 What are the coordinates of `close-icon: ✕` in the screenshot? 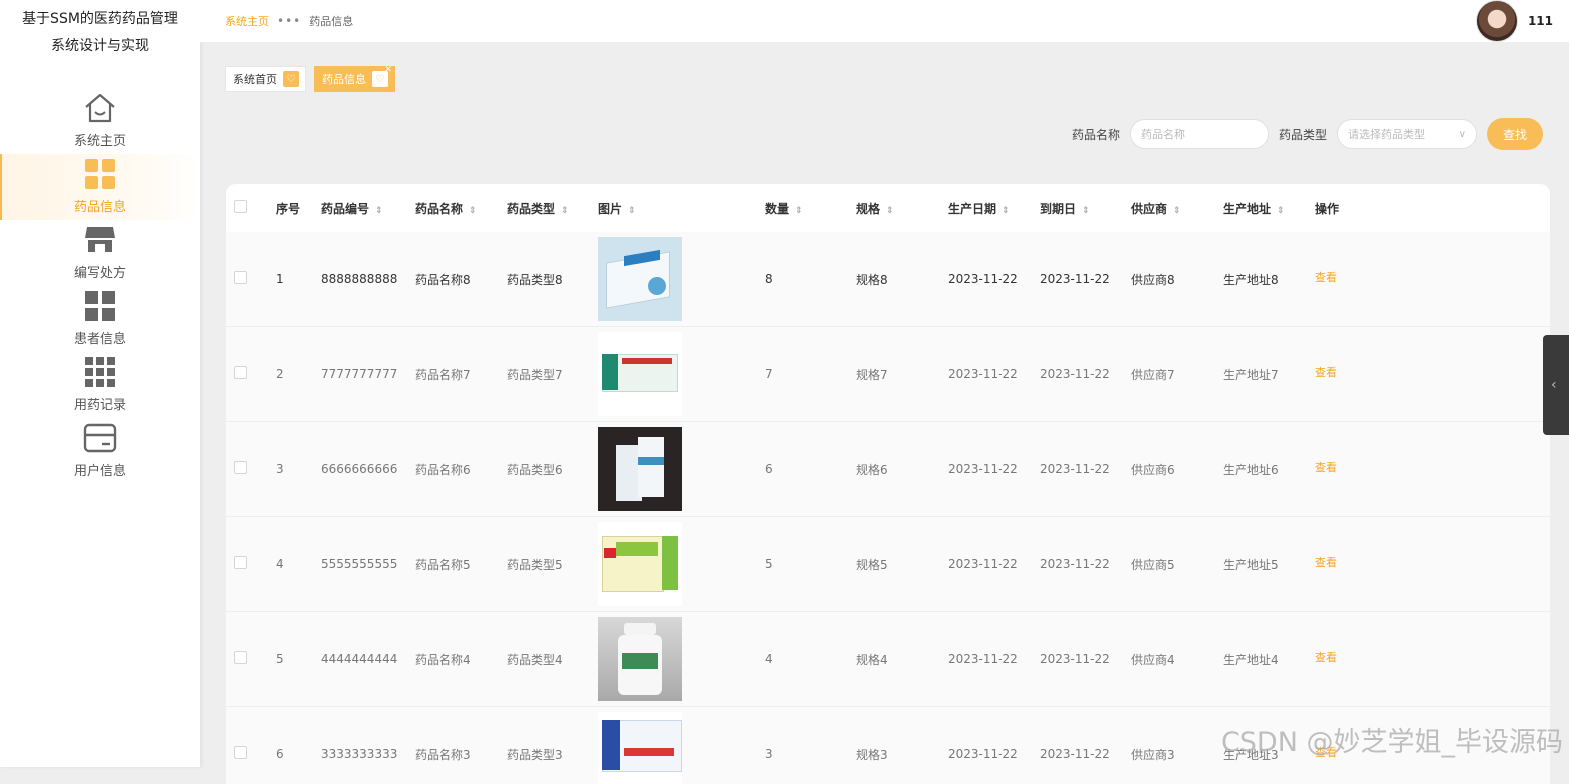 It's located at (388, 70).